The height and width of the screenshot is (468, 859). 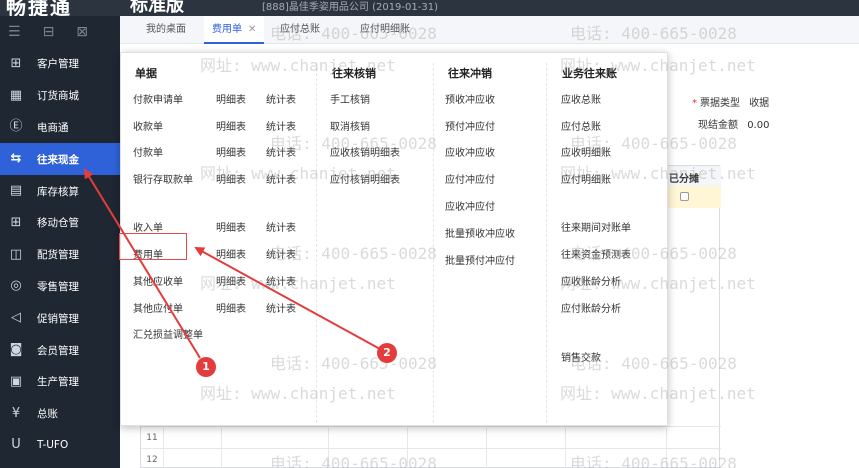 I want to click on menu-item-offset-4: 应付冲应付, so click(x=470, y=178).